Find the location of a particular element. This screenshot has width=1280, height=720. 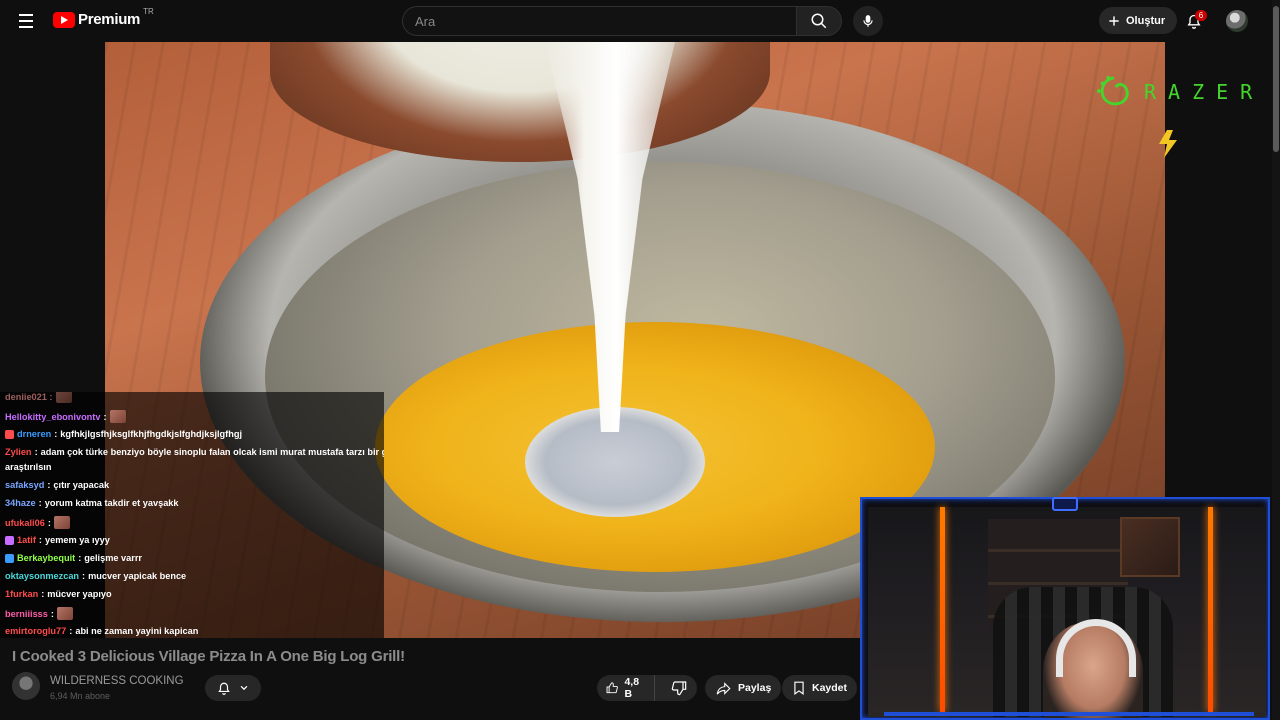

youtube-premium-logo: Premium TR is located at coordinates (103, 17).